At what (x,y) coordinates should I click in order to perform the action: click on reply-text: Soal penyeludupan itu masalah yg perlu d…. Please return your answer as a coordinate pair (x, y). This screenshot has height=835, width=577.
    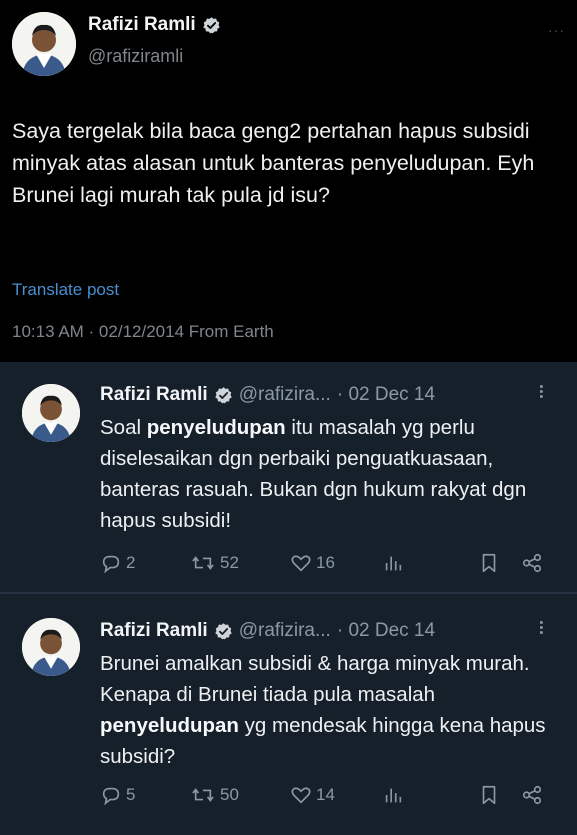
    Looking at the image, I should click on (313, 474).